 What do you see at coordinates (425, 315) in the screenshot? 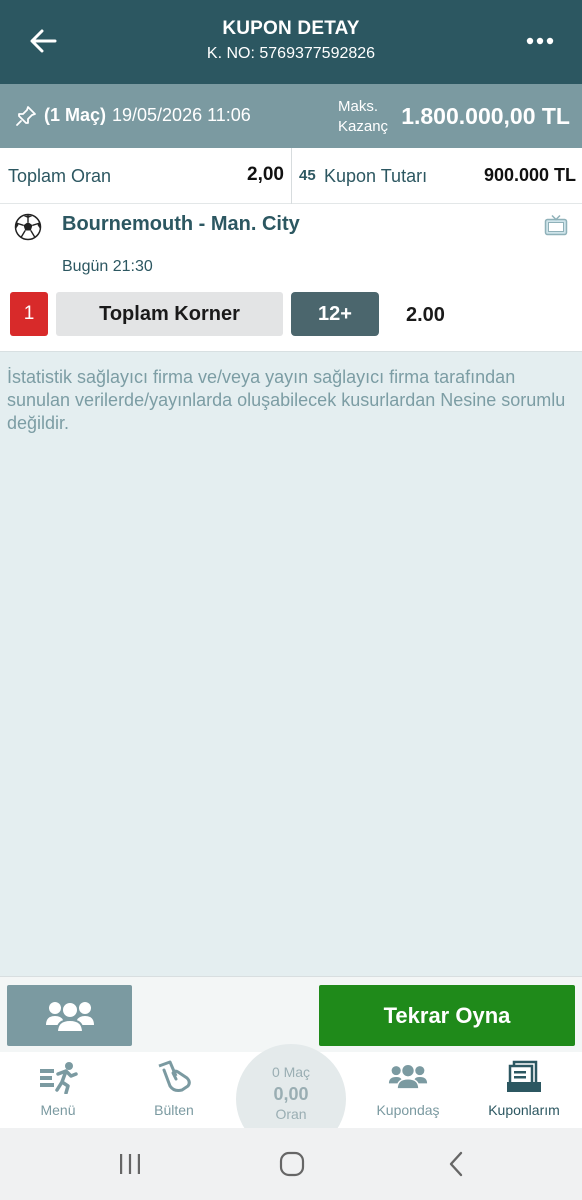
I see `outcome-odd: 2.00` at bounding box center [425, 315].